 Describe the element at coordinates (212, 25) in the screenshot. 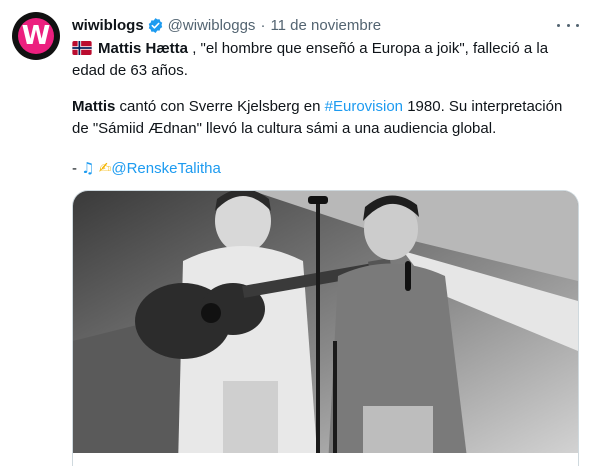

I see `user-handle: @wiwibloggs` at that location.